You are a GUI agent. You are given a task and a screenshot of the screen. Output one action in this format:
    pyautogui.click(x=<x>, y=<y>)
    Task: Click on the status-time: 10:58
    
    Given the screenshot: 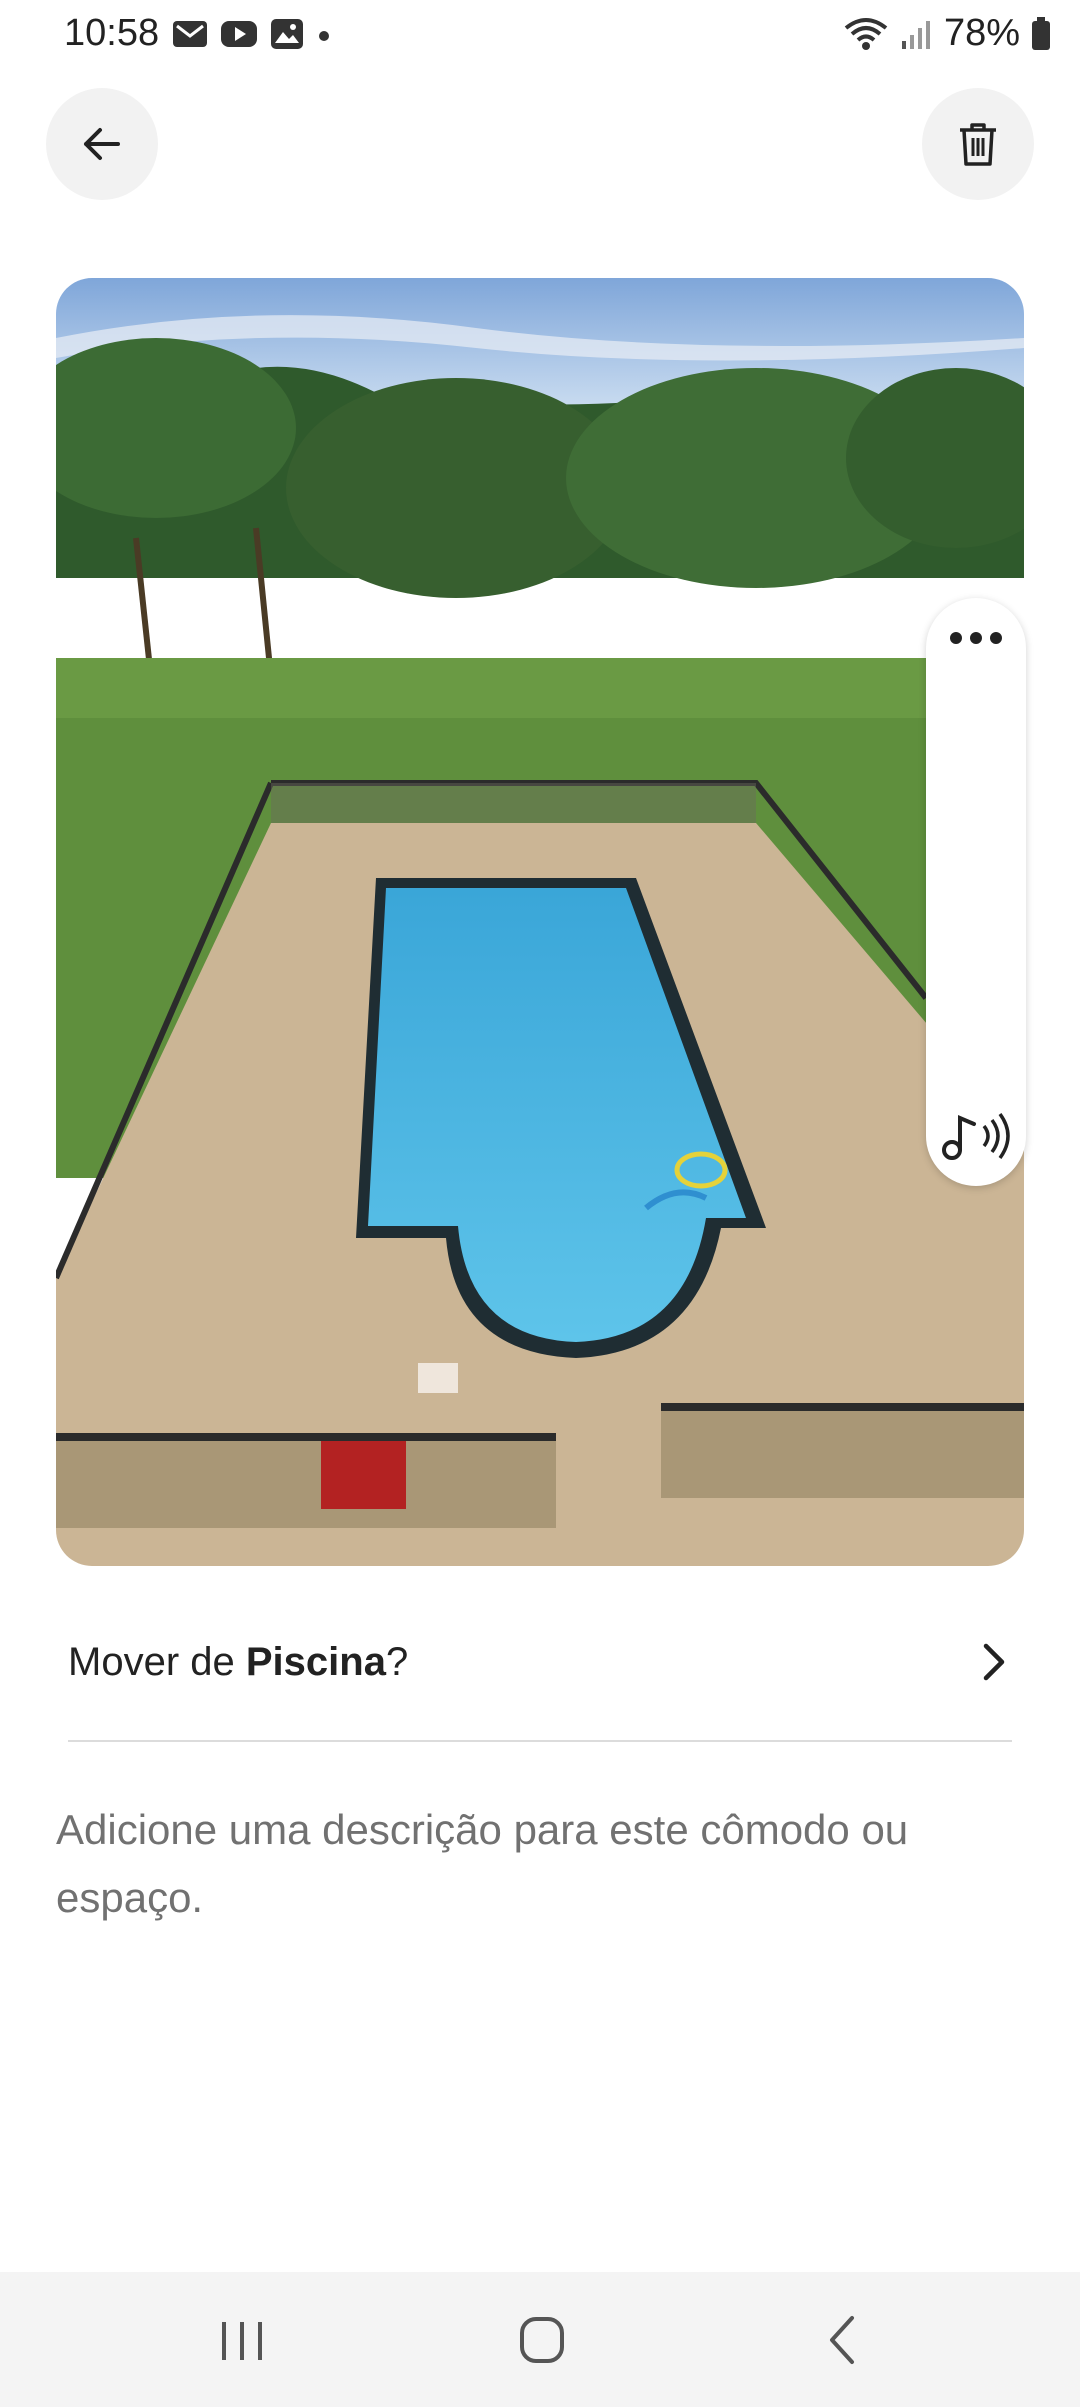 What is the action you would take?
    pyautogui.click(x=112, y=33)
    